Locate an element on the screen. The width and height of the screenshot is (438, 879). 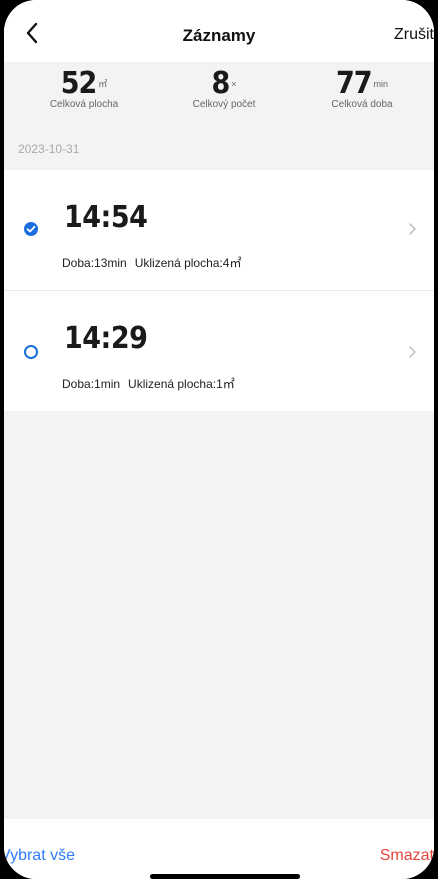
record-meta: Doba:13min Uklizená plocha:4㎡ is located at coordinates (155, 262).